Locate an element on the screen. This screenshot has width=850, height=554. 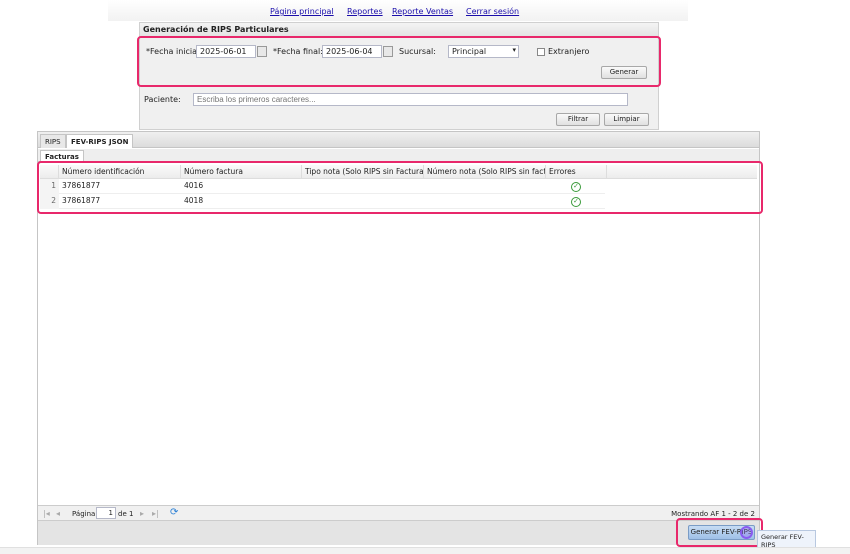
nav-pagina-principal: Página principal is located at coordinates (302, 11).